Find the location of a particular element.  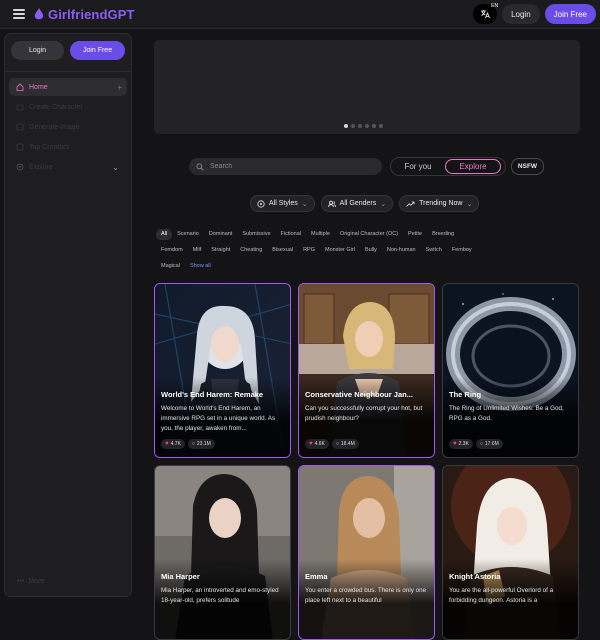

nsfw-toggle: NSFW is located at coordinates (527, 166).